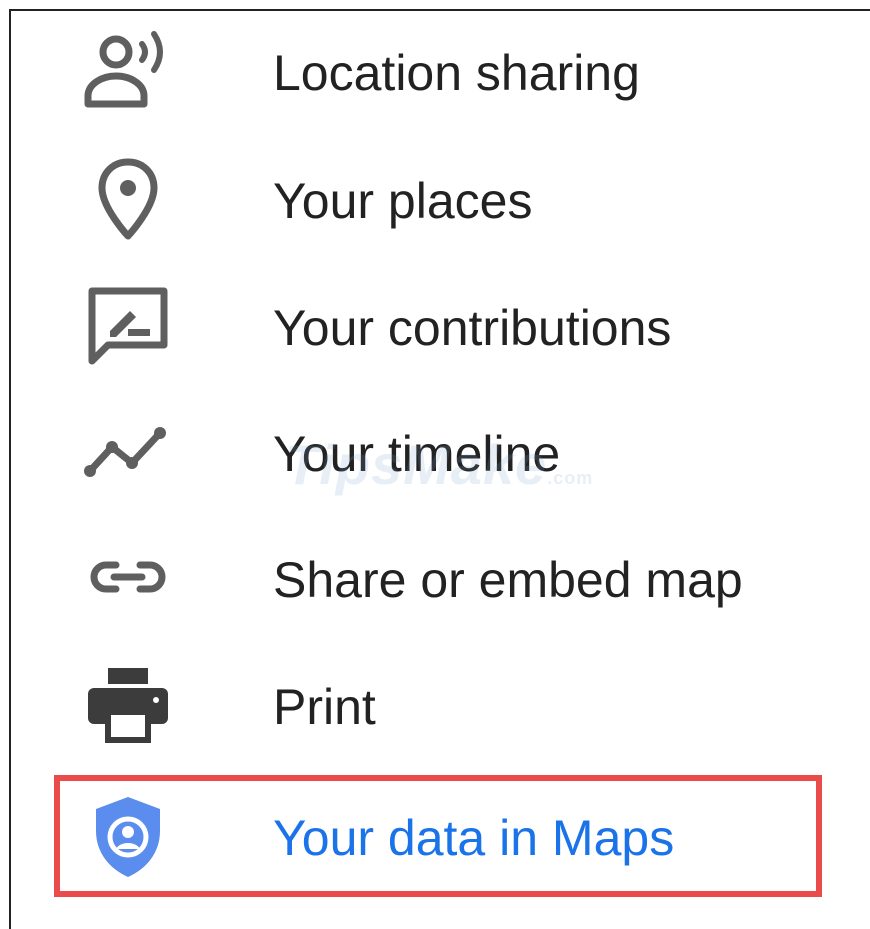  Describe the element at coordinates (324, 707) in the screenshot. I see `menu-item-label: Print` at that location.